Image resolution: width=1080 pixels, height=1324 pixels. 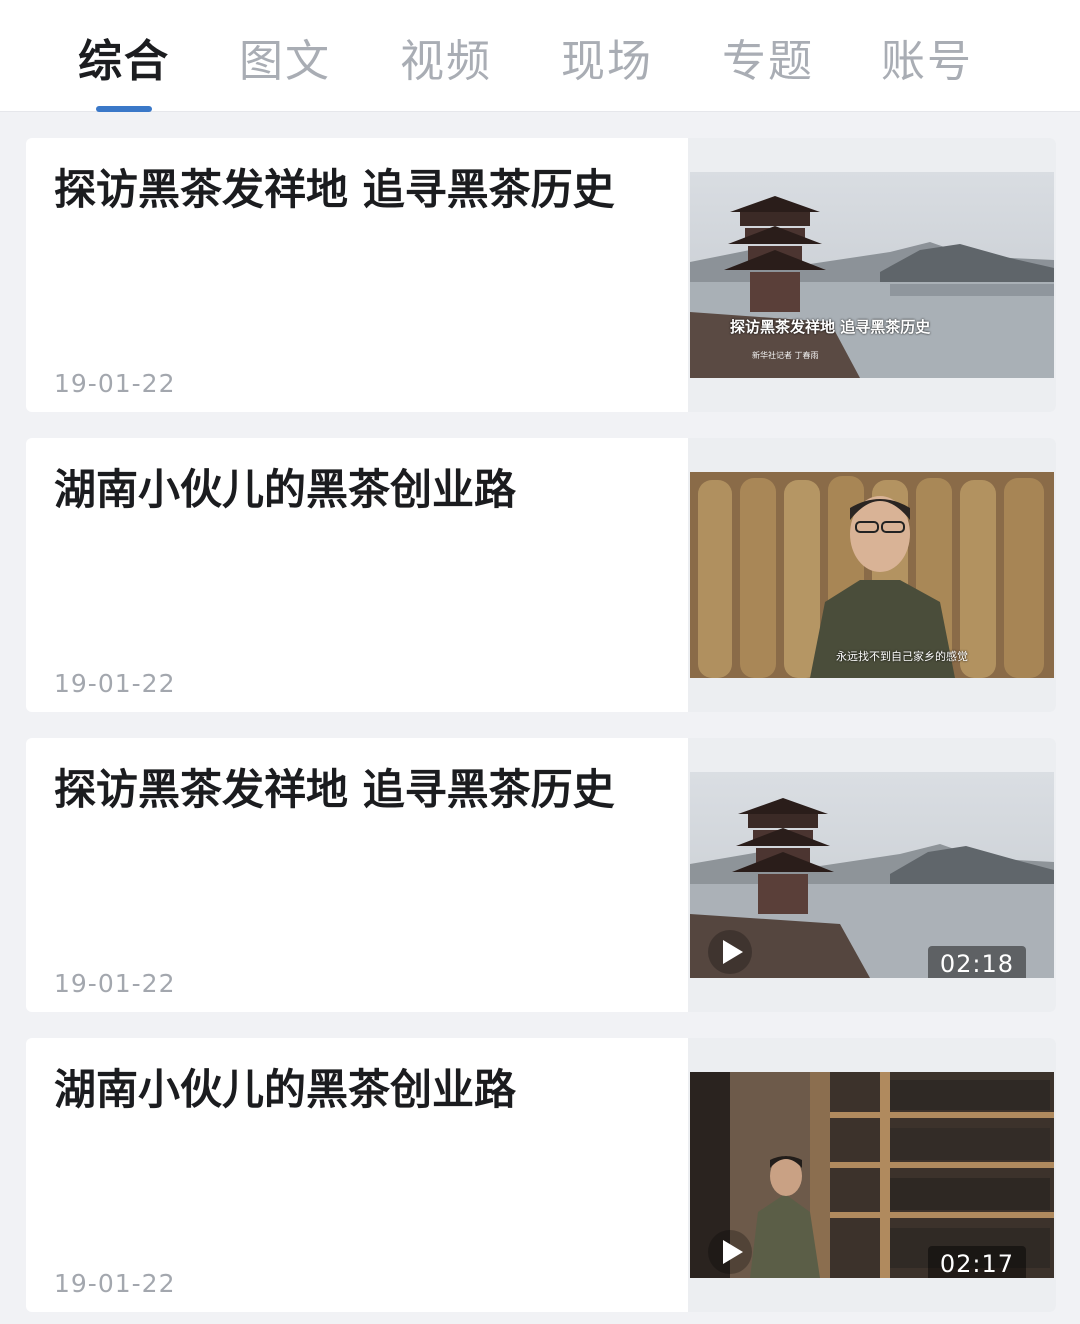 I want to click on video-thumbnail: 02:17, so click(x=872, y=1175).